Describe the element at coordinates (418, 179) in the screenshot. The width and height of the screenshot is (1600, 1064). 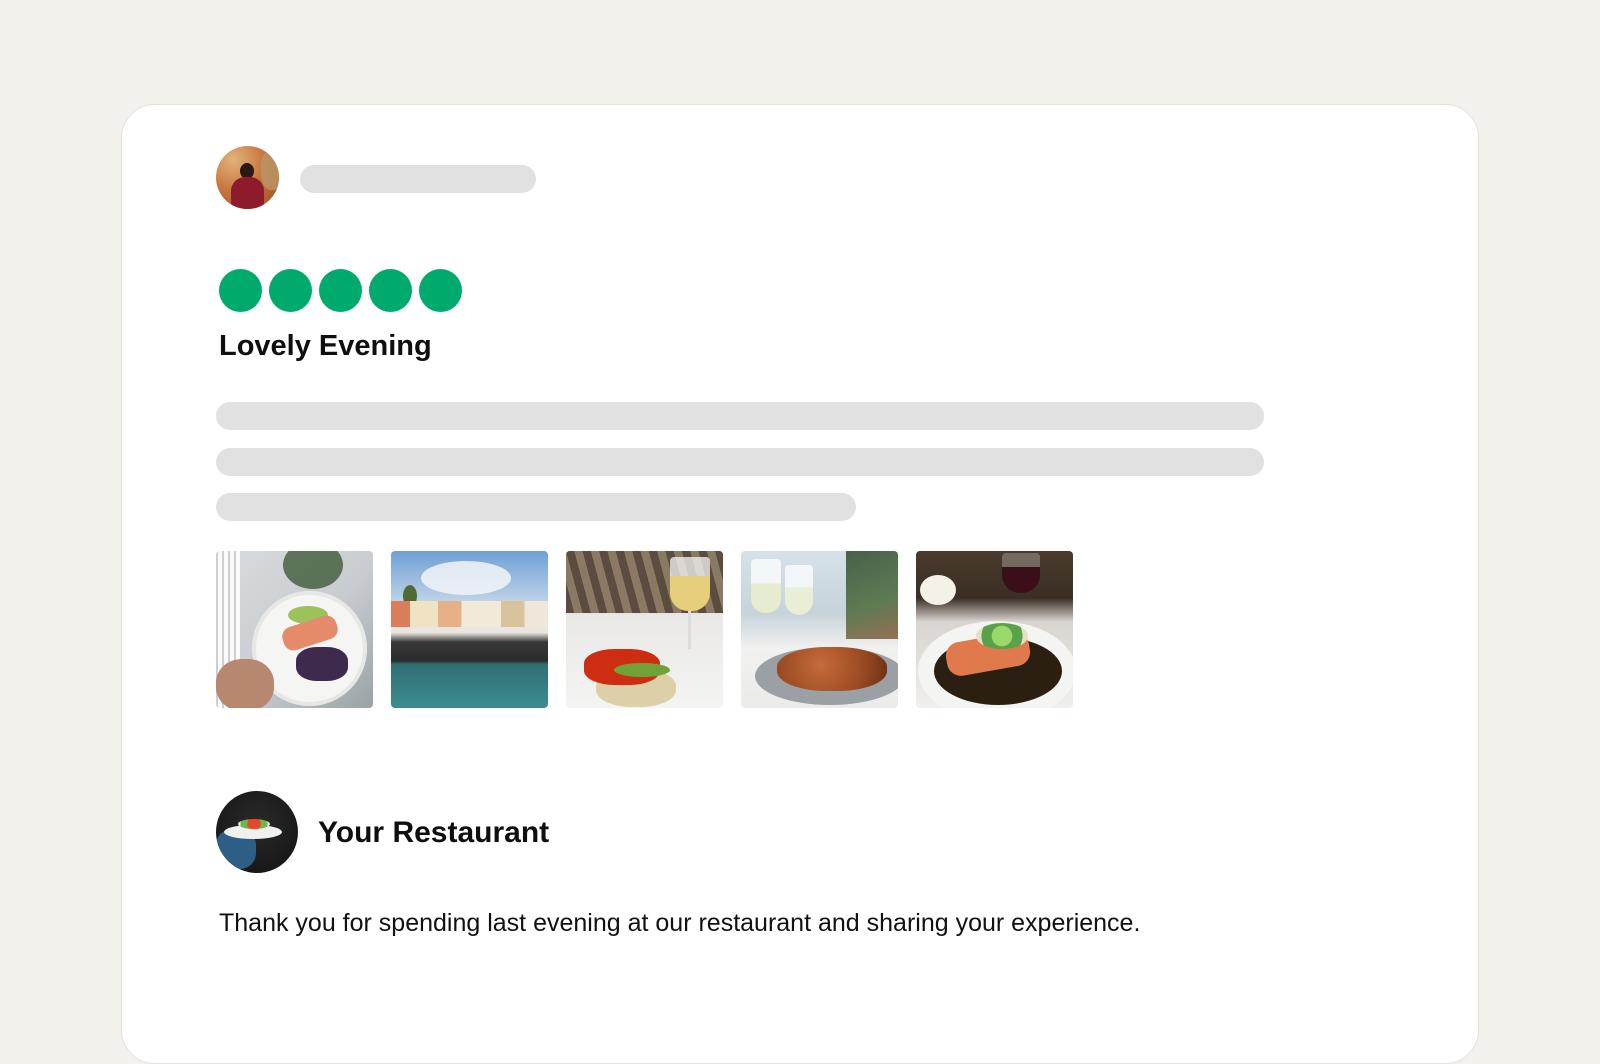
I see `reviewer-name-placeholder` at that location.